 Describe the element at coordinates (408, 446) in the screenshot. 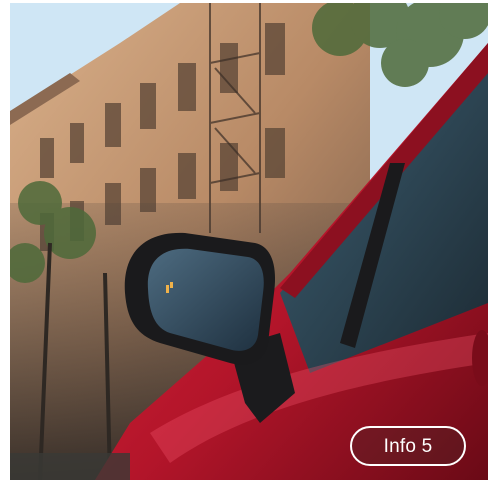

I see `info-button: Info 5` at that location.